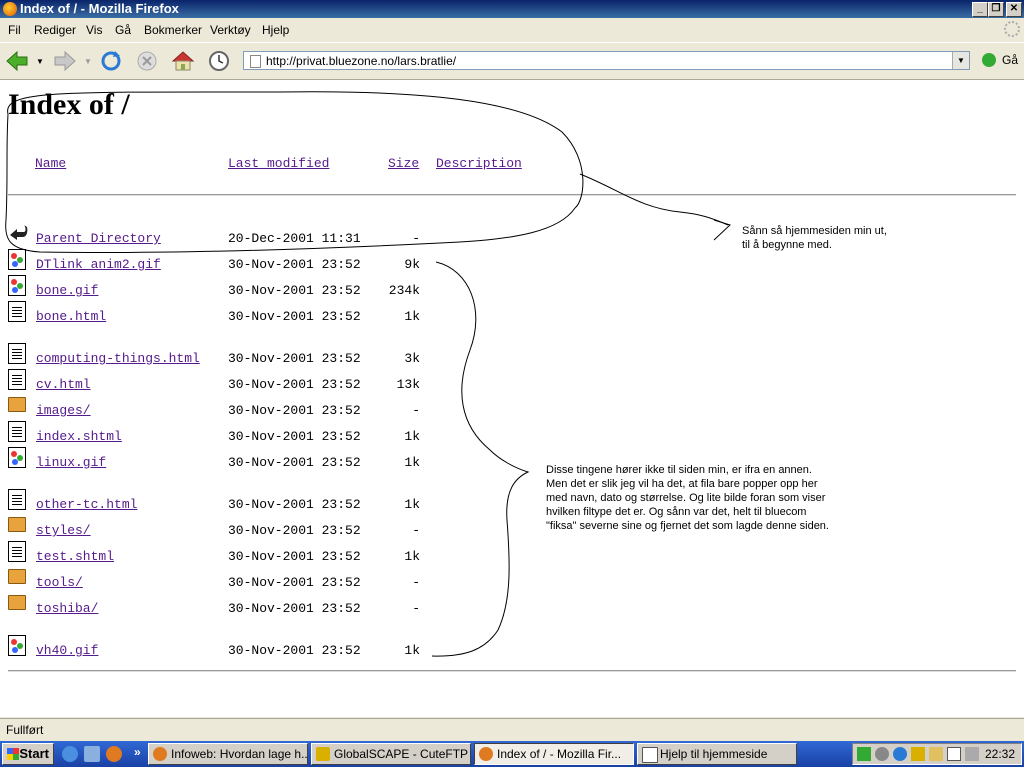 The image size is (1024, 767). What do you see at coordinates (67, 650) in the screenshot?
I see `file-link: vh40.gif` at bounding box center [67, 650].